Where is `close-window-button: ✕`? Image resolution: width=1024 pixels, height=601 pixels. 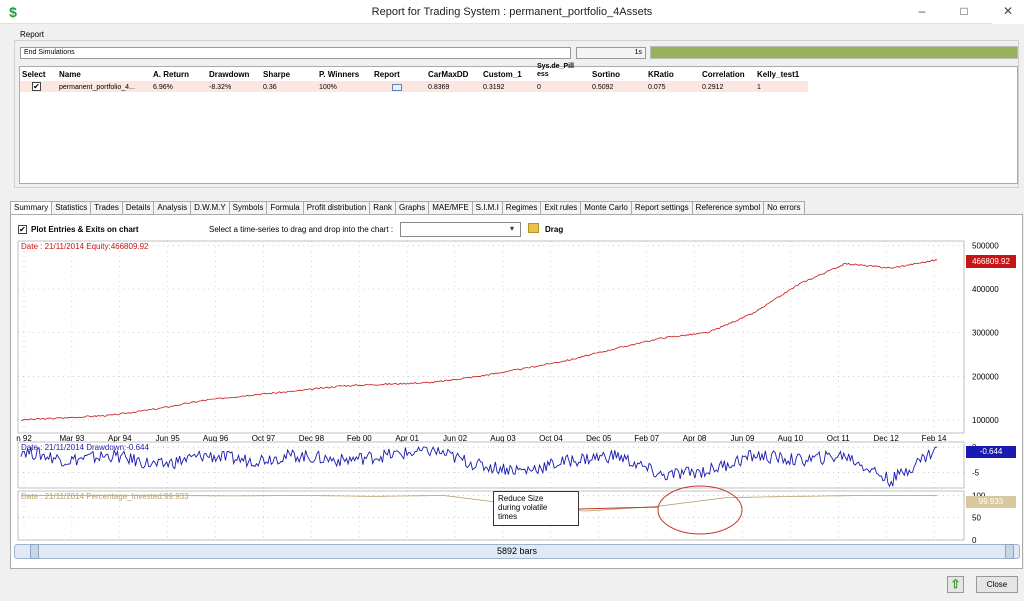
close-window-button: ✕ is located at coordinates (1008, 12).